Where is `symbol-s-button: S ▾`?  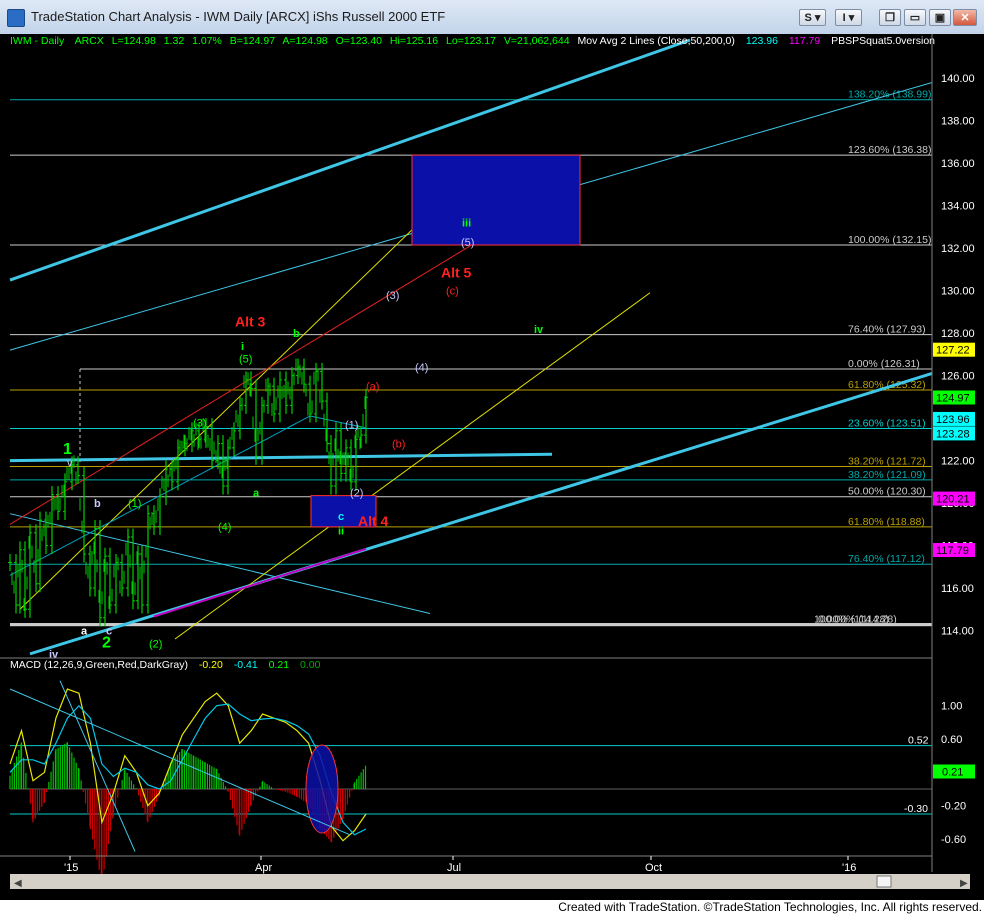
symbol-s-button: S ▾ is located at coordinates (812, 17).